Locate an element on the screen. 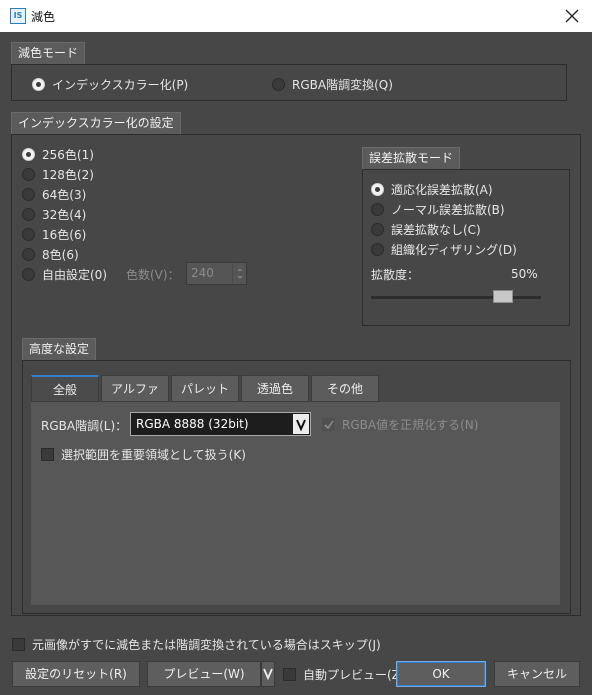  radio-label: 自由設定(0) is located at coordinates (74, 274).